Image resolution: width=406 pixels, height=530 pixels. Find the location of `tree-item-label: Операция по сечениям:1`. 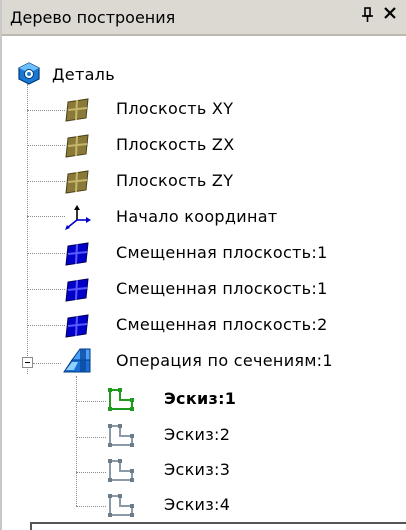

tree-item-label: Операция по сечениям:1 is located at coordinates (224, 360).